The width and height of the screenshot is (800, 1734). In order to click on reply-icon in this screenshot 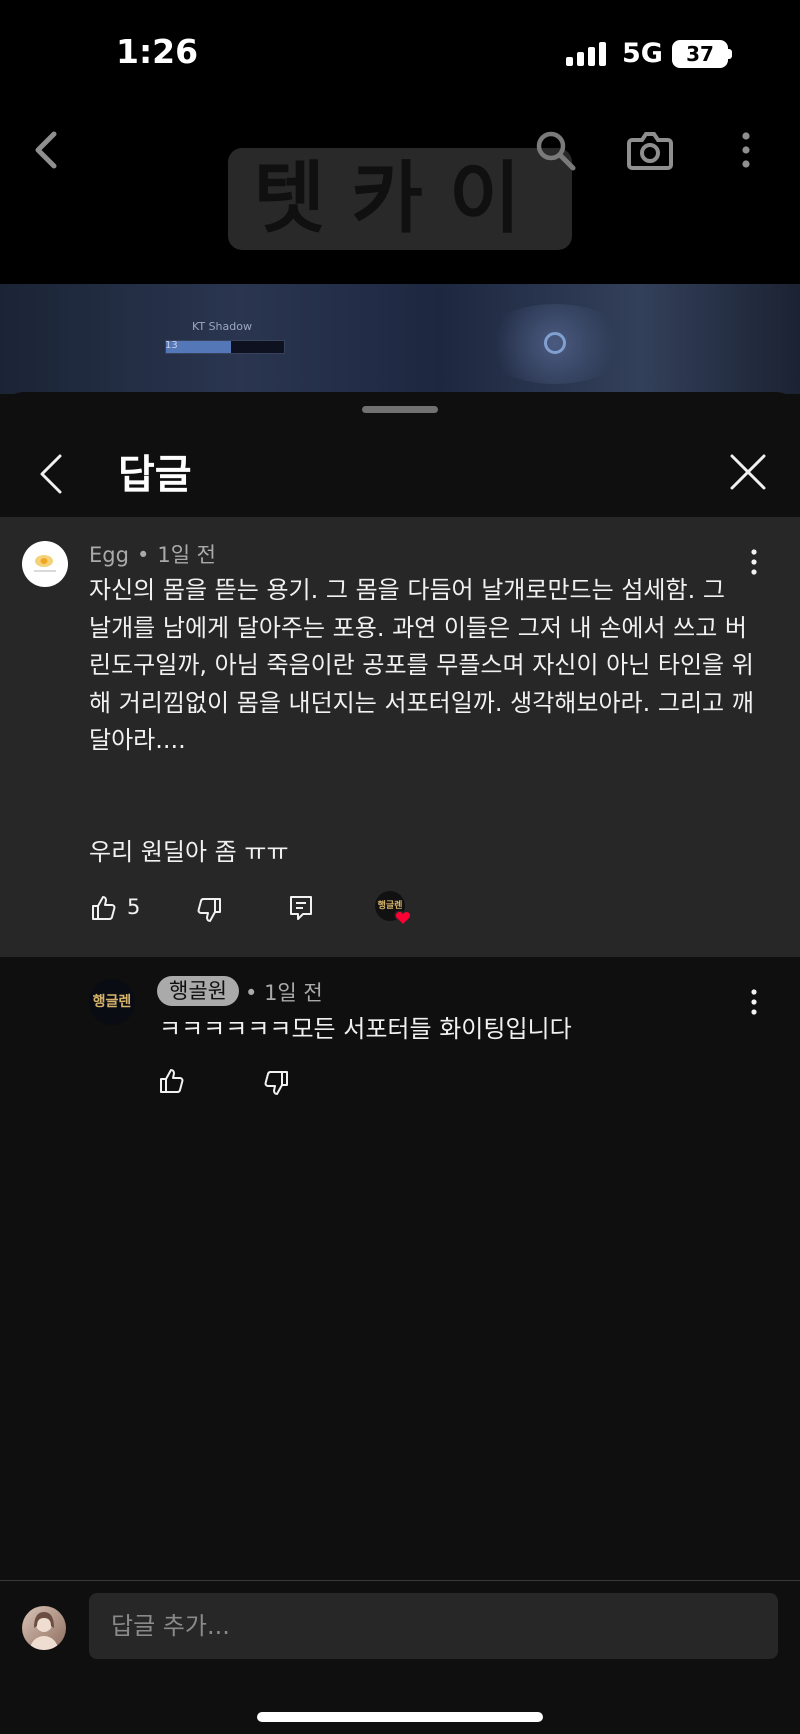, I will do `click(301, 908)`.